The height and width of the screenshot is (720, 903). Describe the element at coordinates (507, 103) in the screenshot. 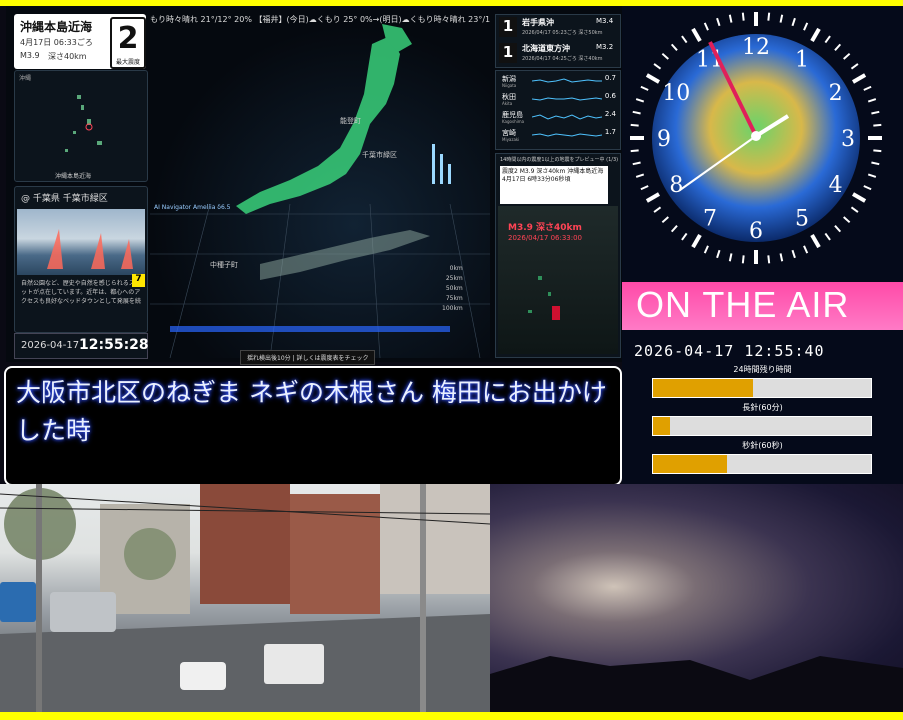

I see `sensor-name-en: Akita` at that location.